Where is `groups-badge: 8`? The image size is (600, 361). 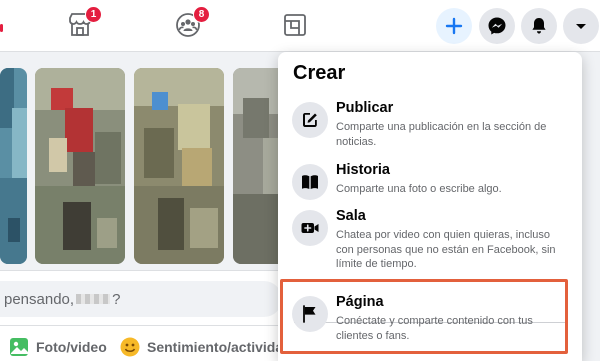 groups-badge: 8 is located at coordinates (201, 14).